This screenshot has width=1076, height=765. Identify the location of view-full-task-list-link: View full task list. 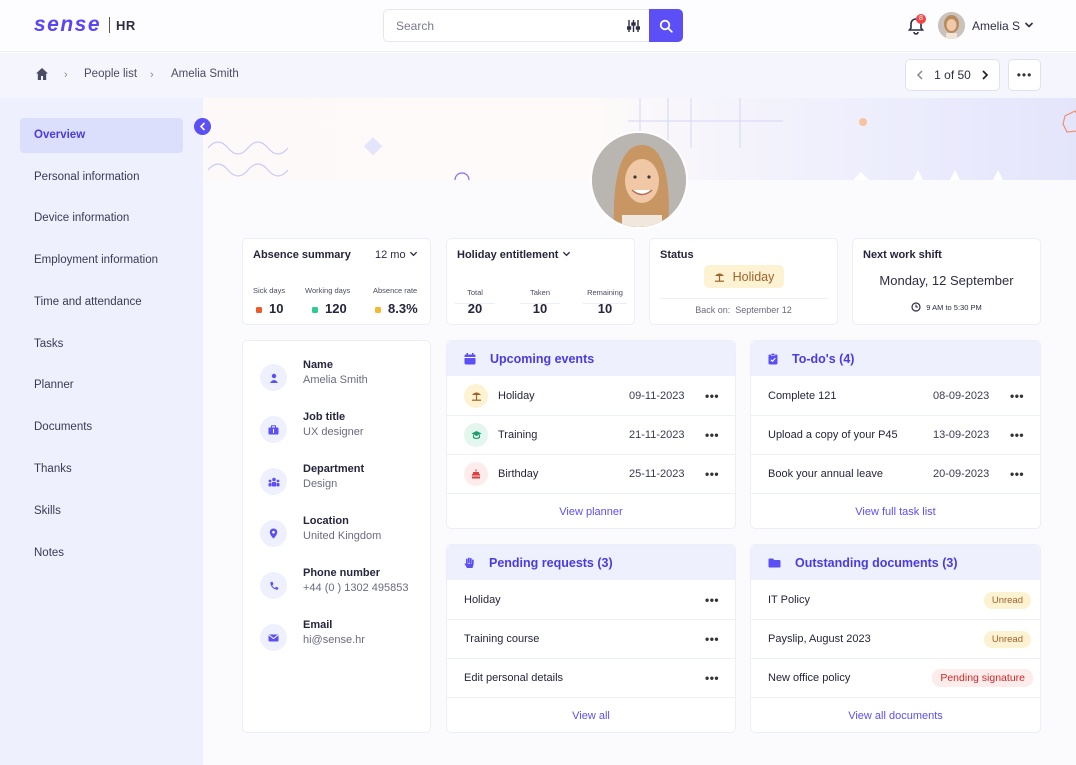
(895, 512).